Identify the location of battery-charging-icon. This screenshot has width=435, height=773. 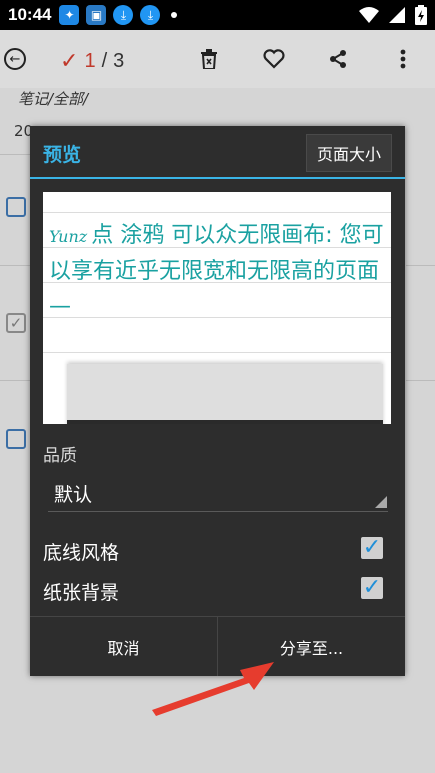
(421, 15).